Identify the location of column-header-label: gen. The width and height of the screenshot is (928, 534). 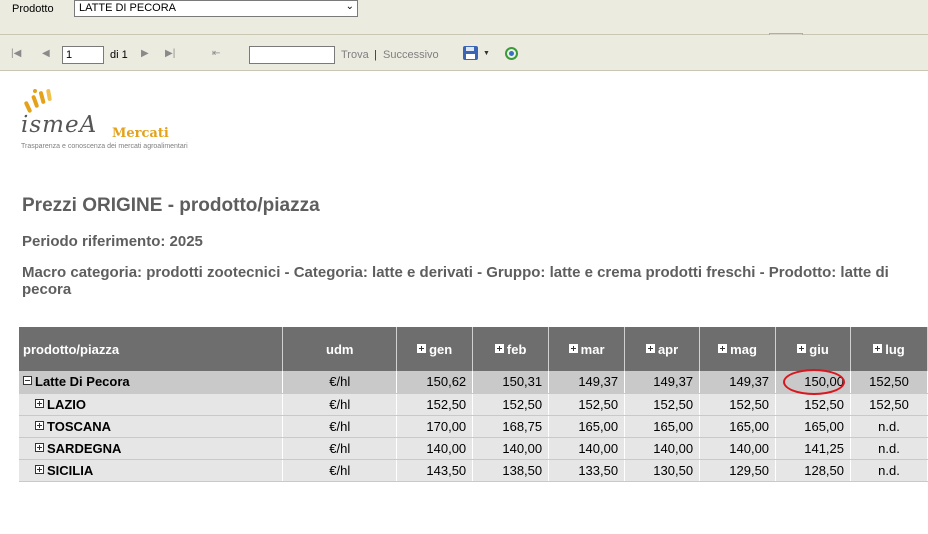
(441, 349).